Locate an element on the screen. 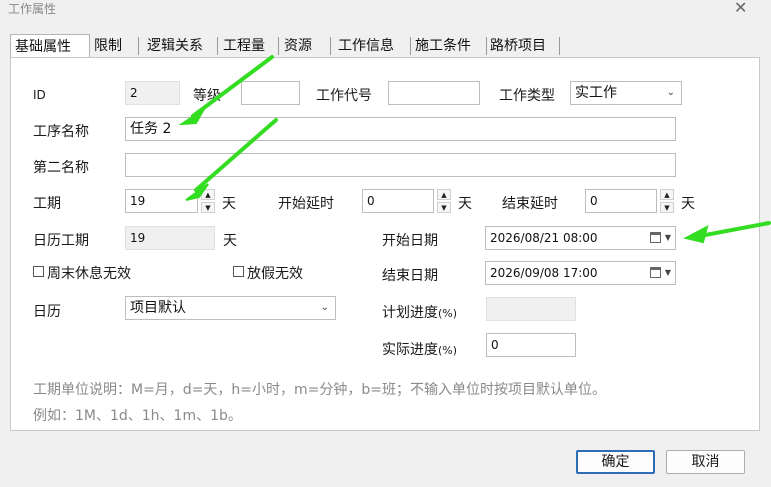  arrow-to-task-name is located at coordinates (232, 86).